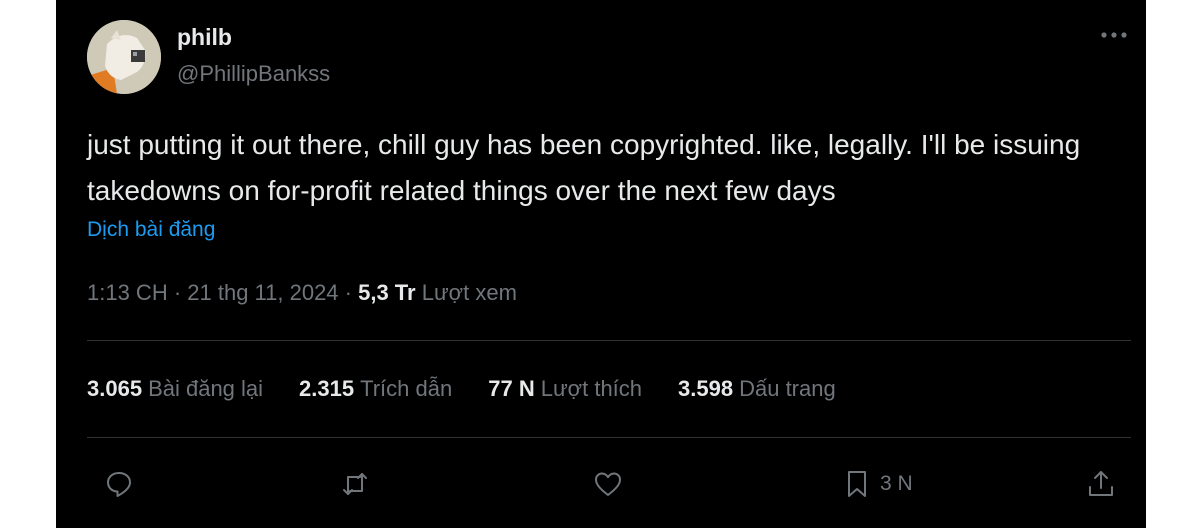 This screenshot has height=528, width=1200. What do you see at coordinates (253, 74) in the screenshot?
I see `user-handle: @PhillipBankss` at bounding box center [253, 74].